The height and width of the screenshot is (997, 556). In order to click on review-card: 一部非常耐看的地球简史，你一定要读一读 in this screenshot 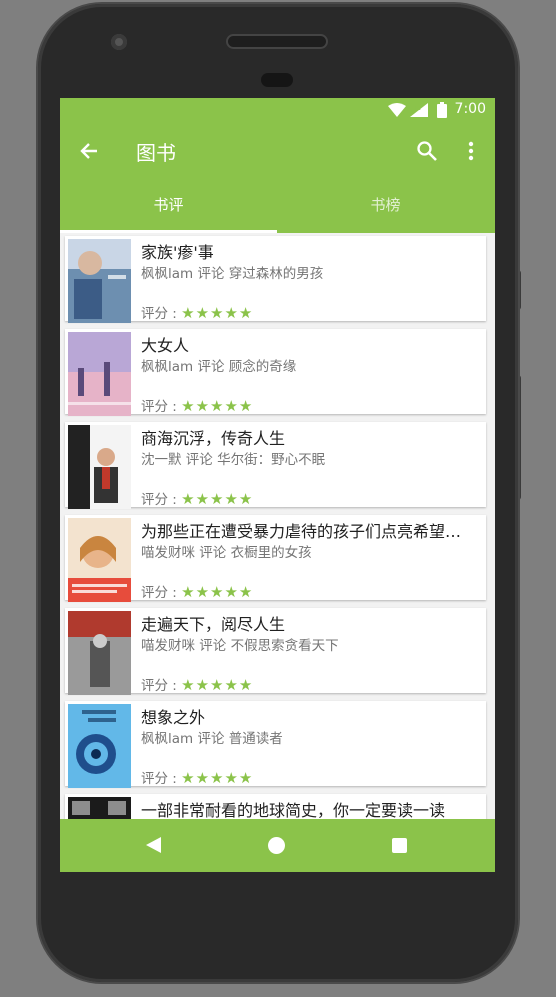, I will do `click(275, 806)`.